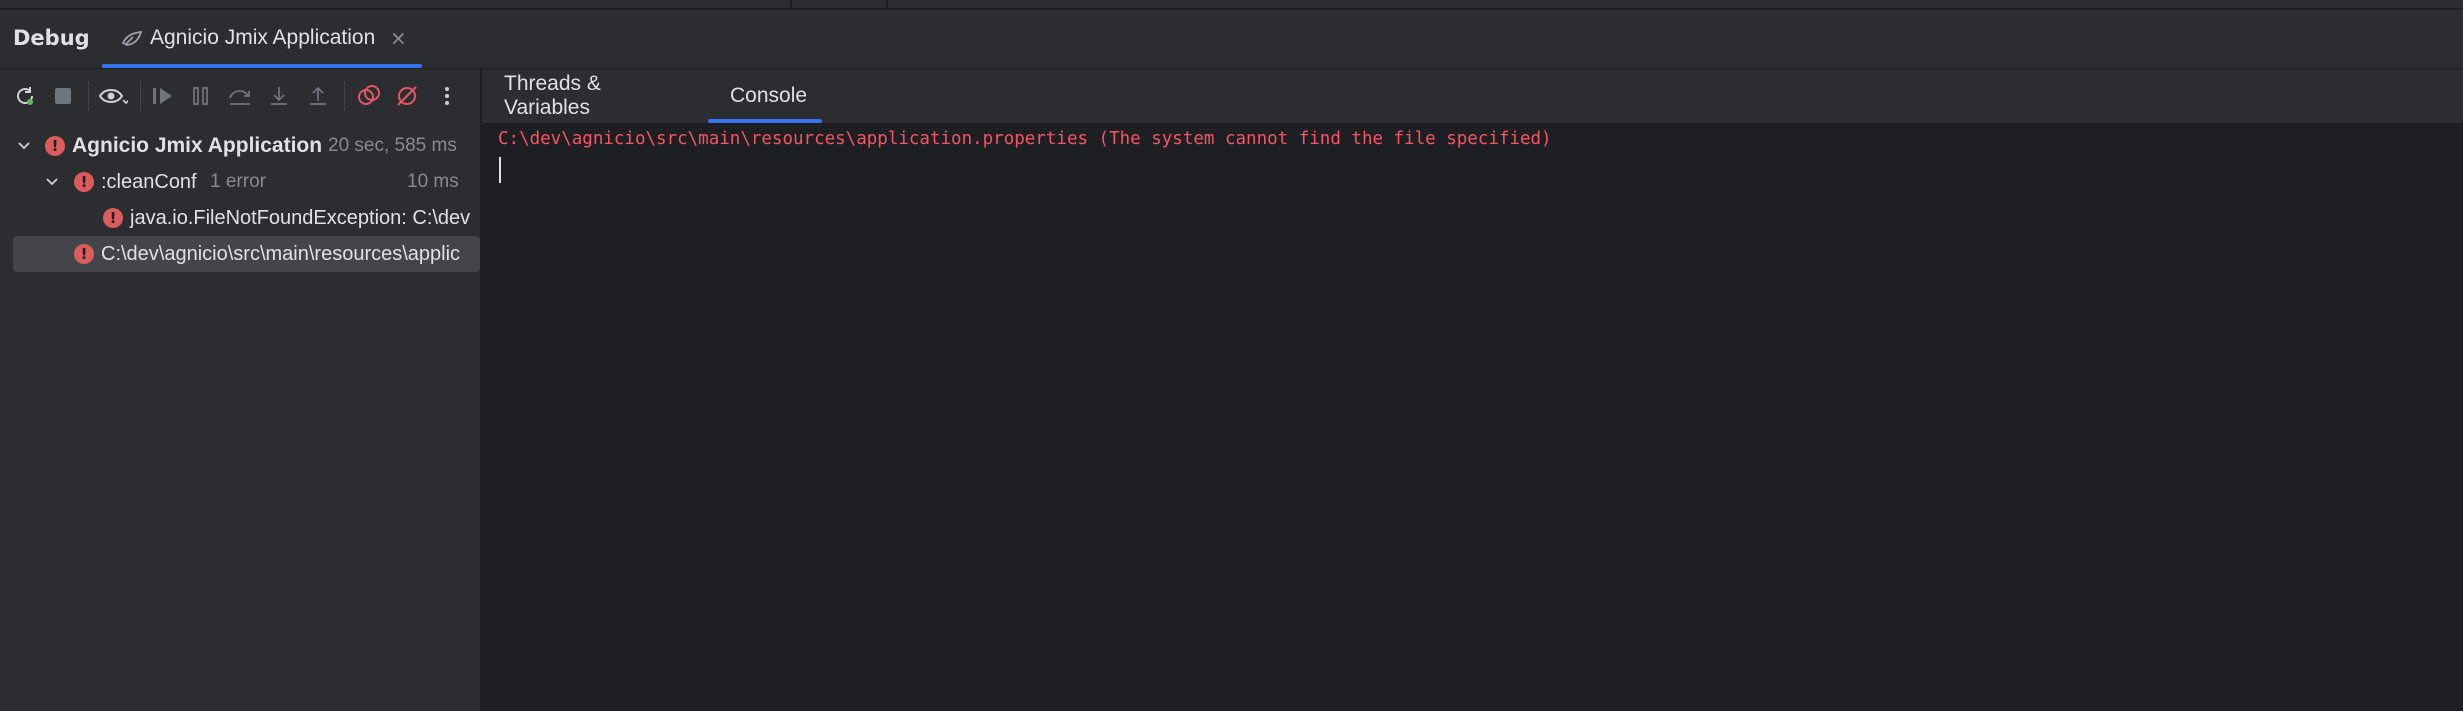  What do you see at coordinates (262, 66) in the screenshot?
I see `active-tab-indicator` at bounding box center [262, 66].